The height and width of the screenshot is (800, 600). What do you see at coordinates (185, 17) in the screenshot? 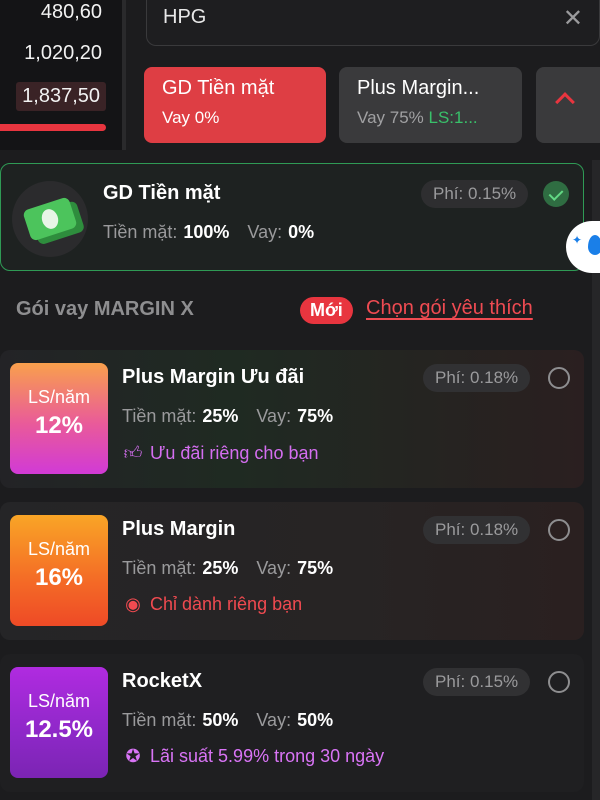
I see `search-value: HPG` at bounding box center [185, 17].